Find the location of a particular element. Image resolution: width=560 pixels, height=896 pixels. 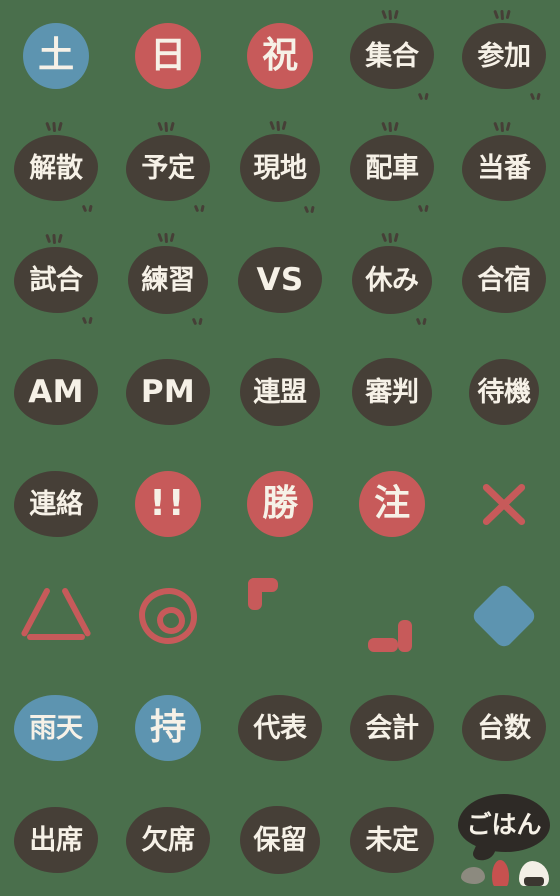

emoji-cell: 現地 is located at coordinates (280, 168).